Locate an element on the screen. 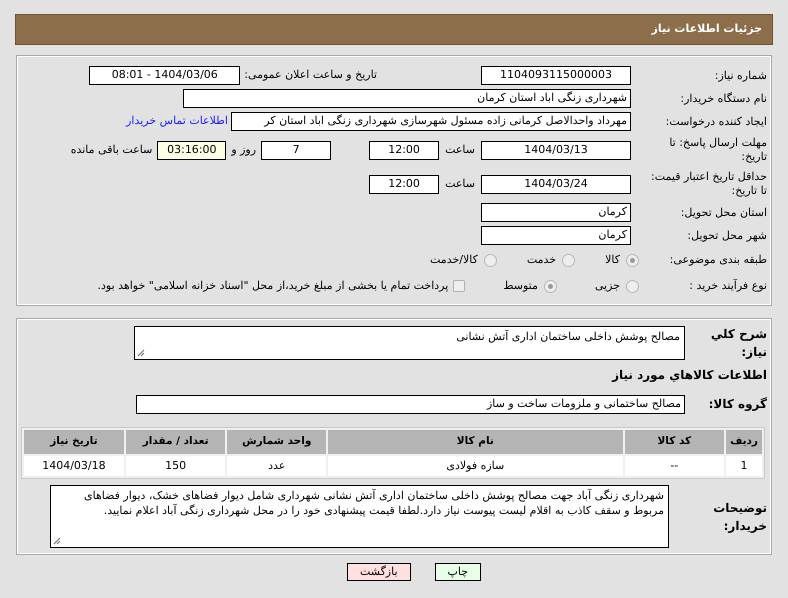  column-header: نام کالا is located at coordinates (475, 442).